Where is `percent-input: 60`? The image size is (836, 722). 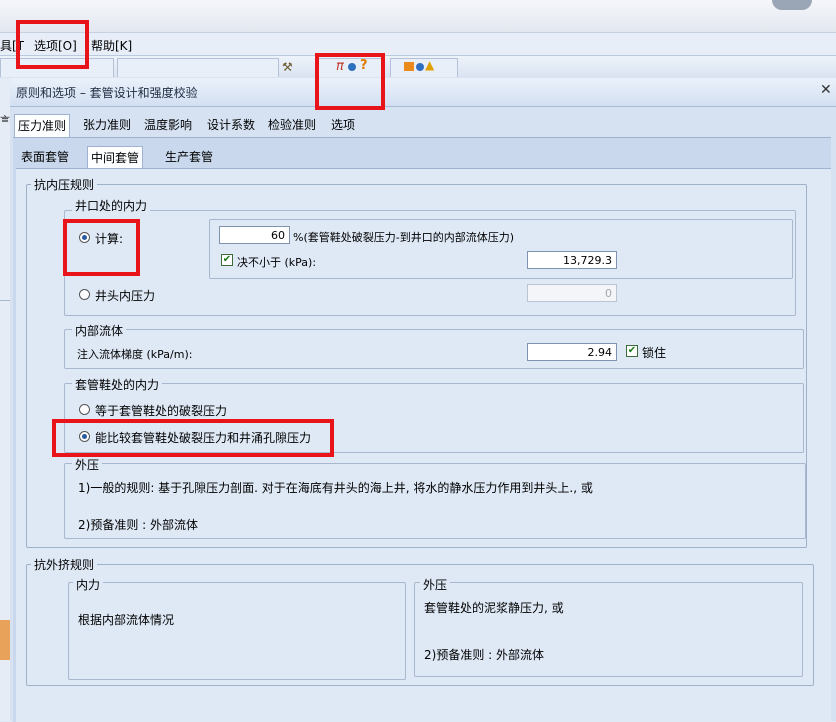
percent-input: 60 is located at coordinates (254, 235).